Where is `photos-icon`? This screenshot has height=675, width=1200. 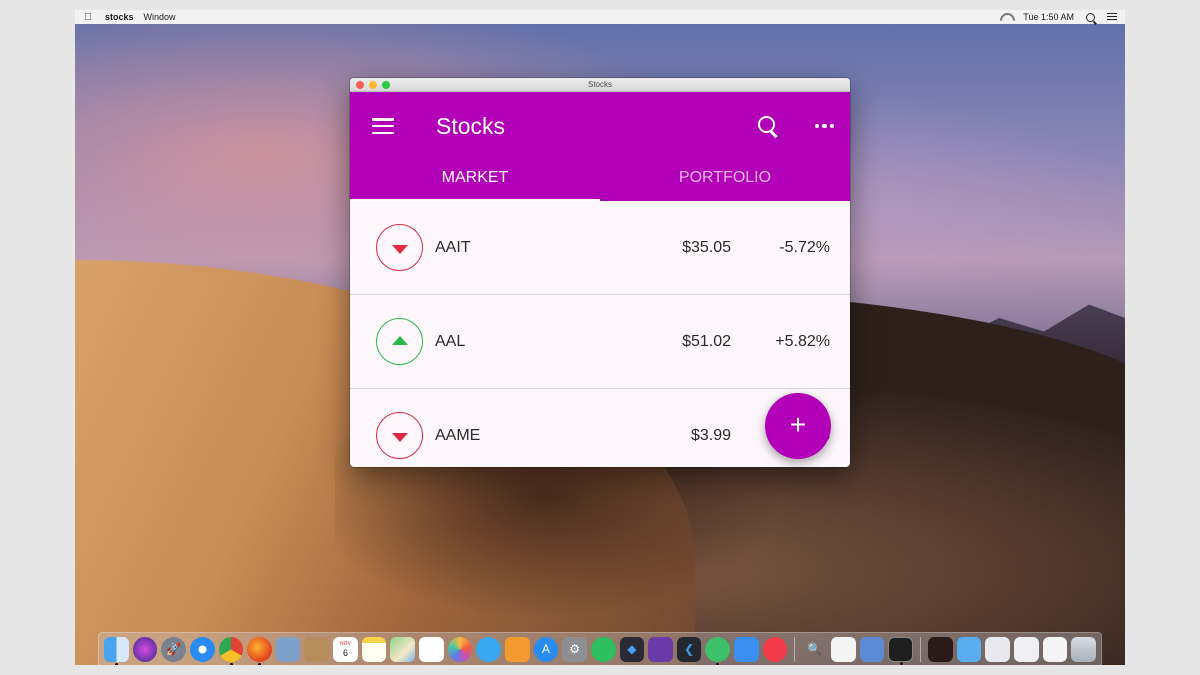
photos-icon is located at coordinates (460, 649).